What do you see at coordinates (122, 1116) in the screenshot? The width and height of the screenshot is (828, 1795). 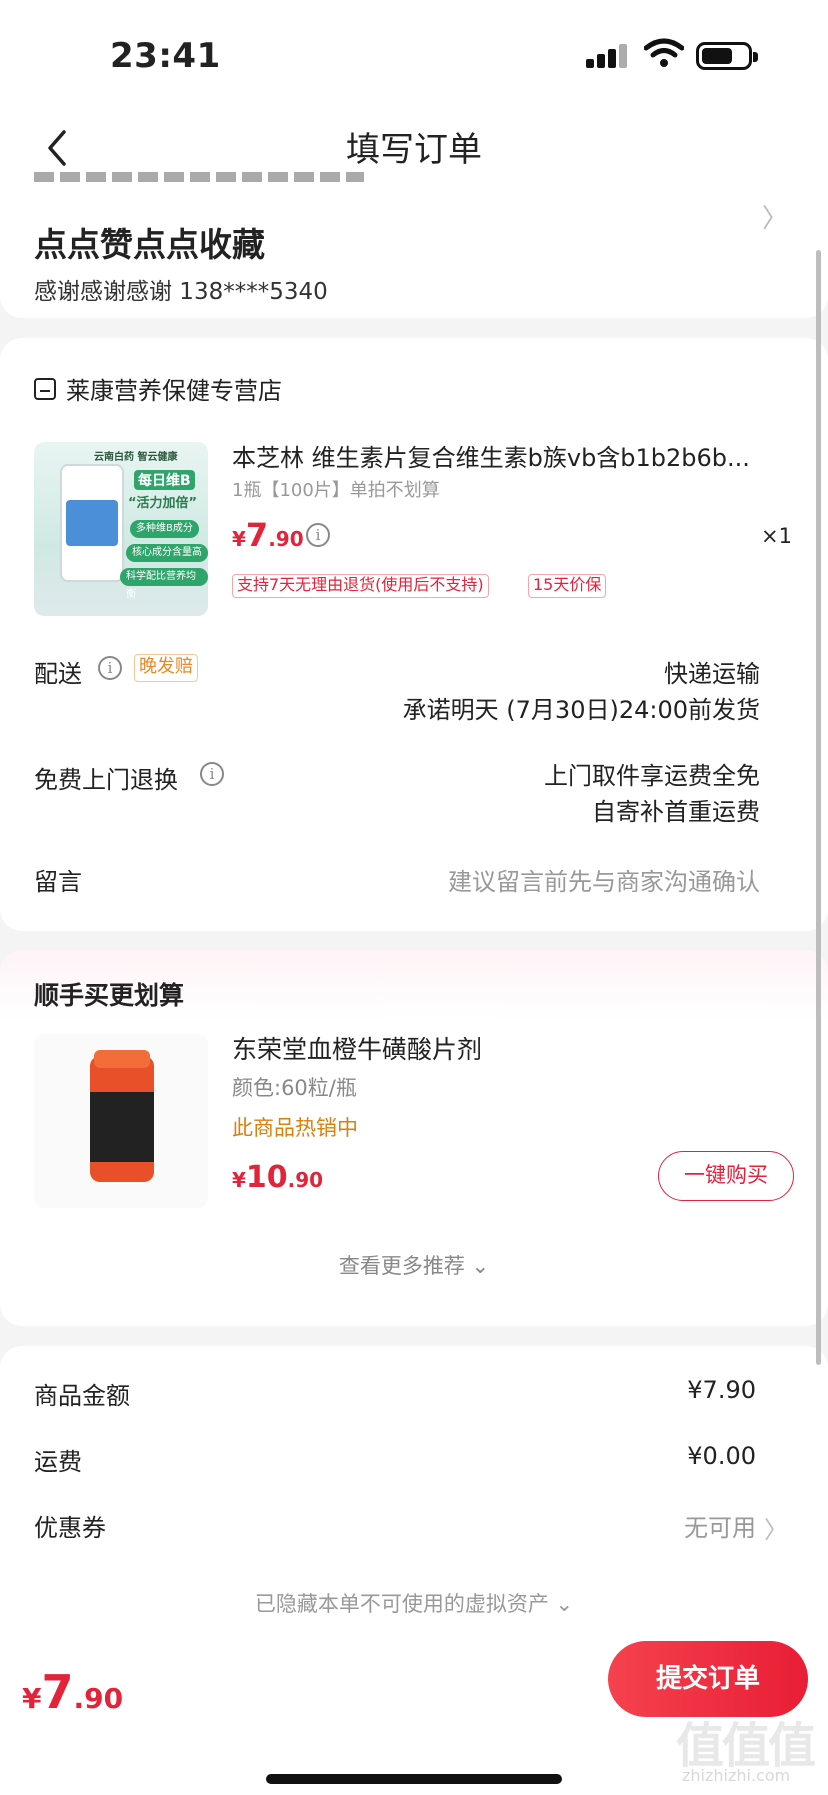 I see `orange-bottle-shape` at bounding box center [122, 1116].